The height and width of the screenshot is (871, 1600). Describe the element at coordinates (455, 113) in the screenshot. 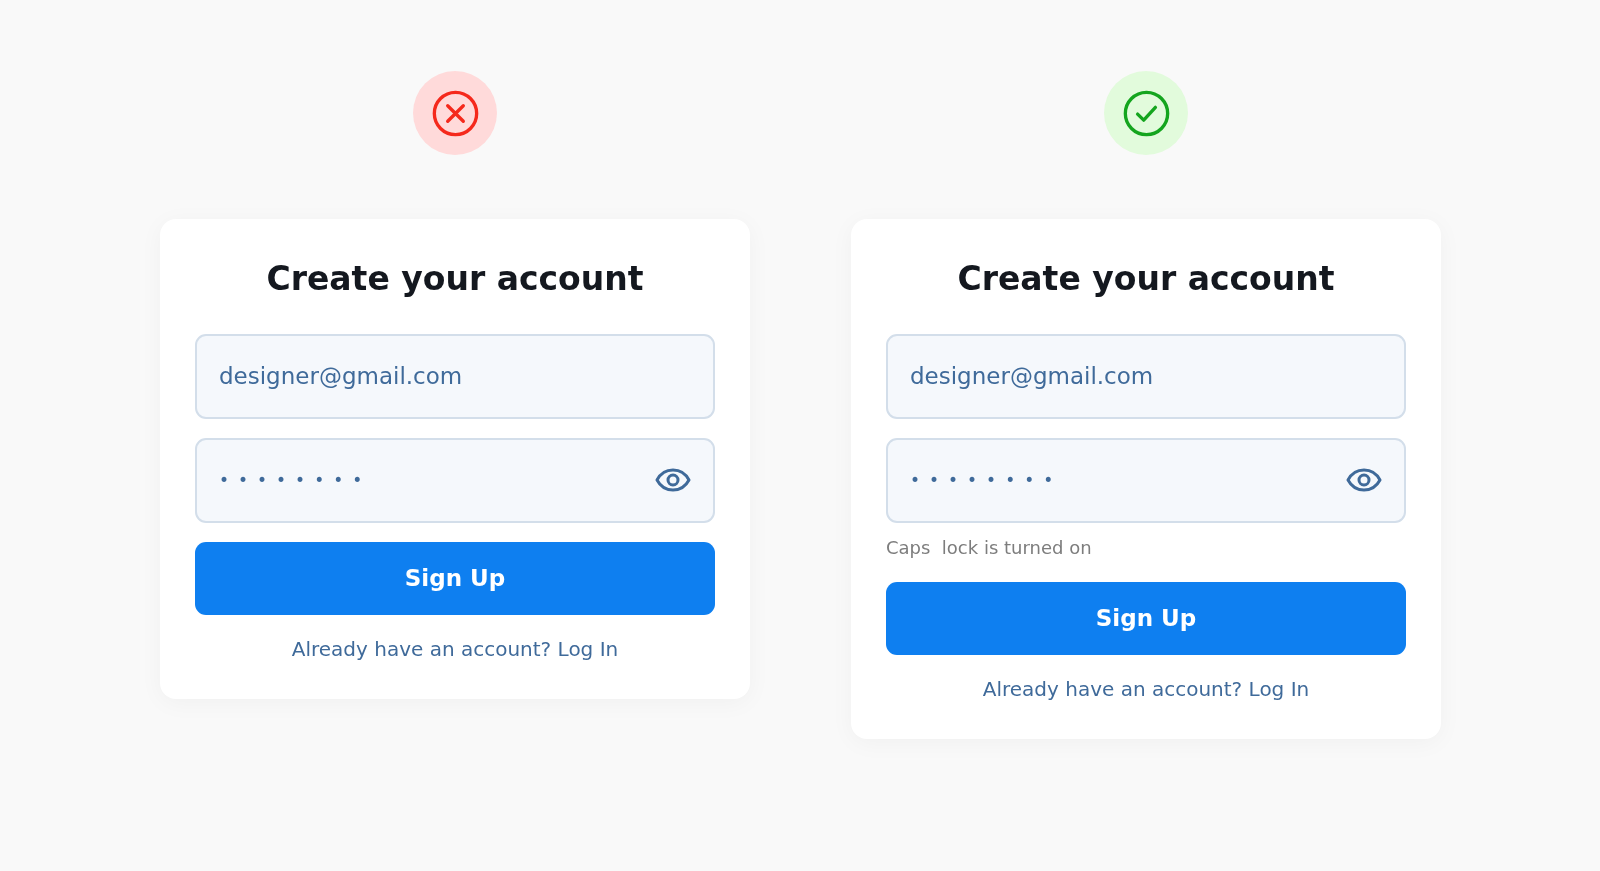

I see `cross-circle-icon` at that location.